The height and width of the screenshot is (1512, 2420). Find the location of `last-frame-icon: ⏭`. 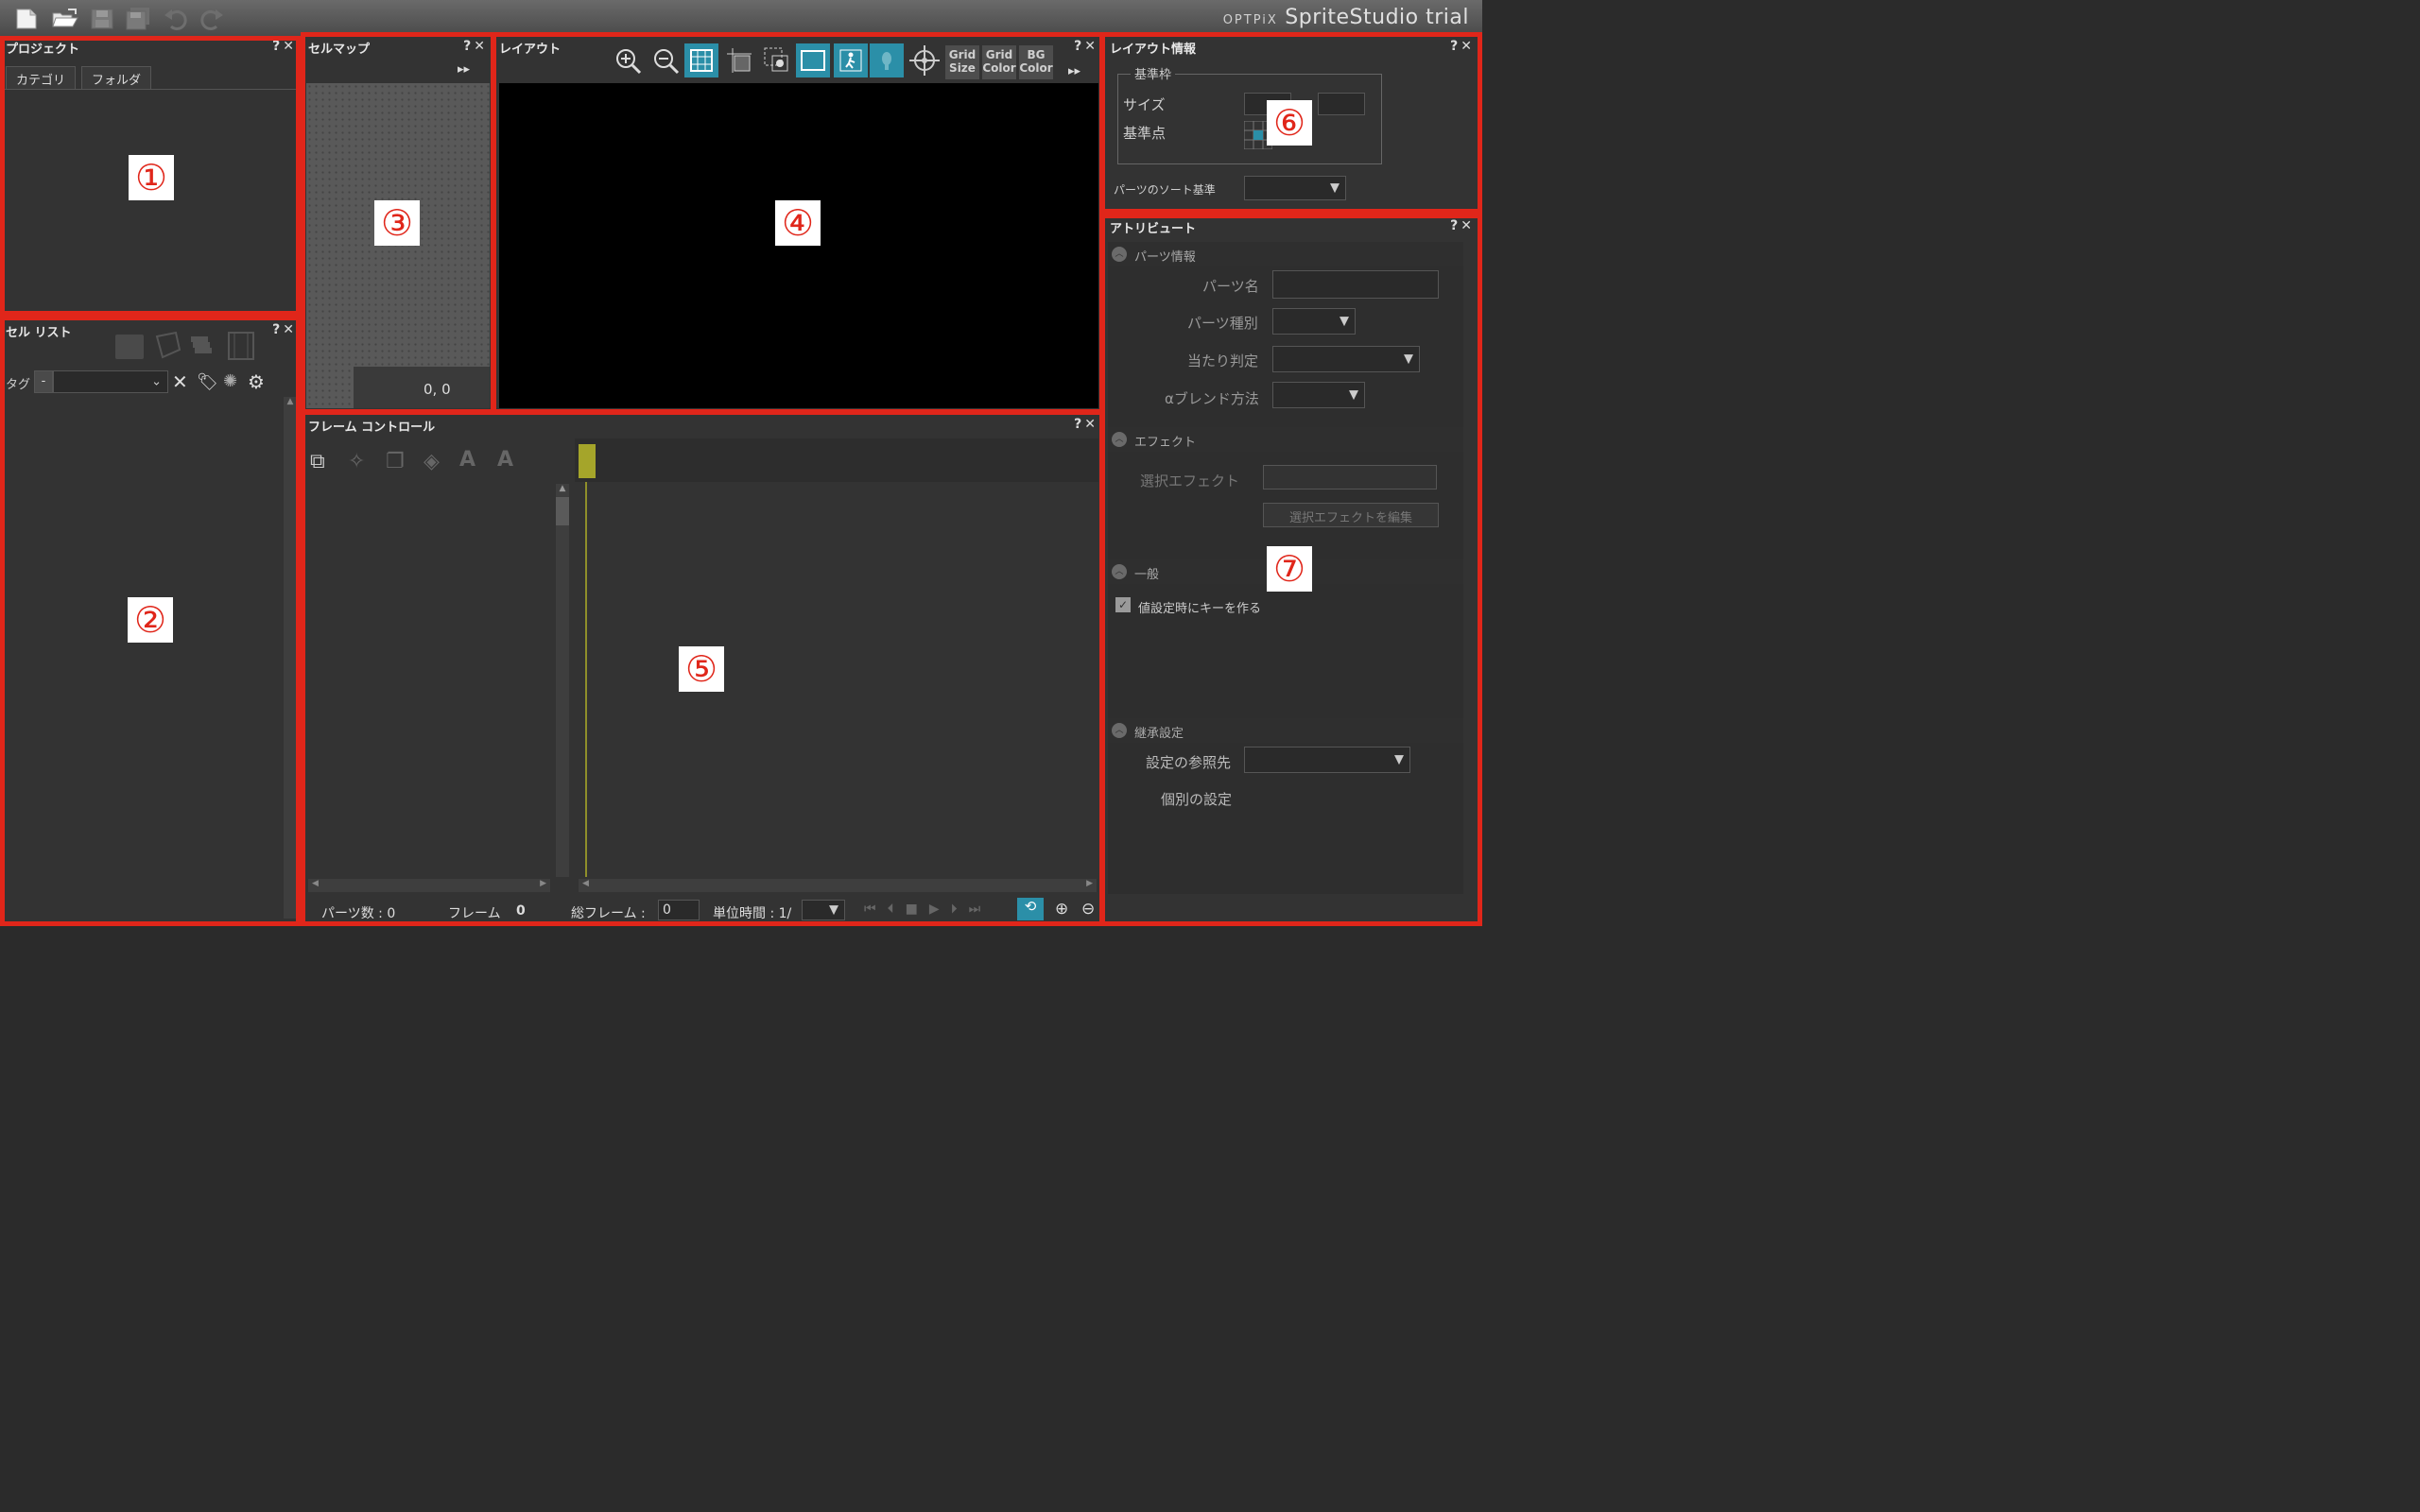

last-frame-icon: ⏭ is located at coordinates (981, 909).